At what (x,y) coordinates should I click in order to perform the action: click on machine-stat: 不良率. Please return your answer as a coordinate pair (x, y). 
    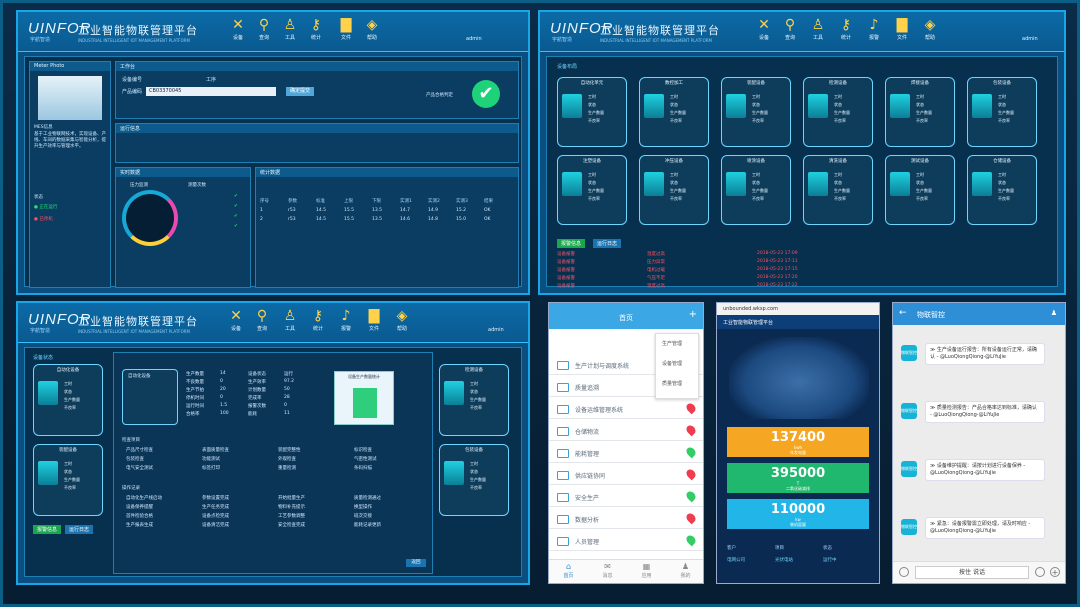
    Looking at the image, I should click on (1004, 120).